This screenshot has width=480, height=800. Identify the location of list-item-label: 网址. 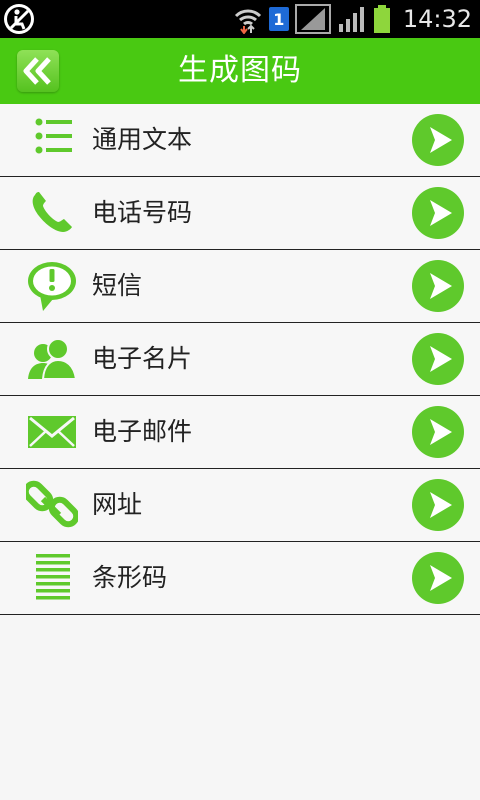
(117, 504).